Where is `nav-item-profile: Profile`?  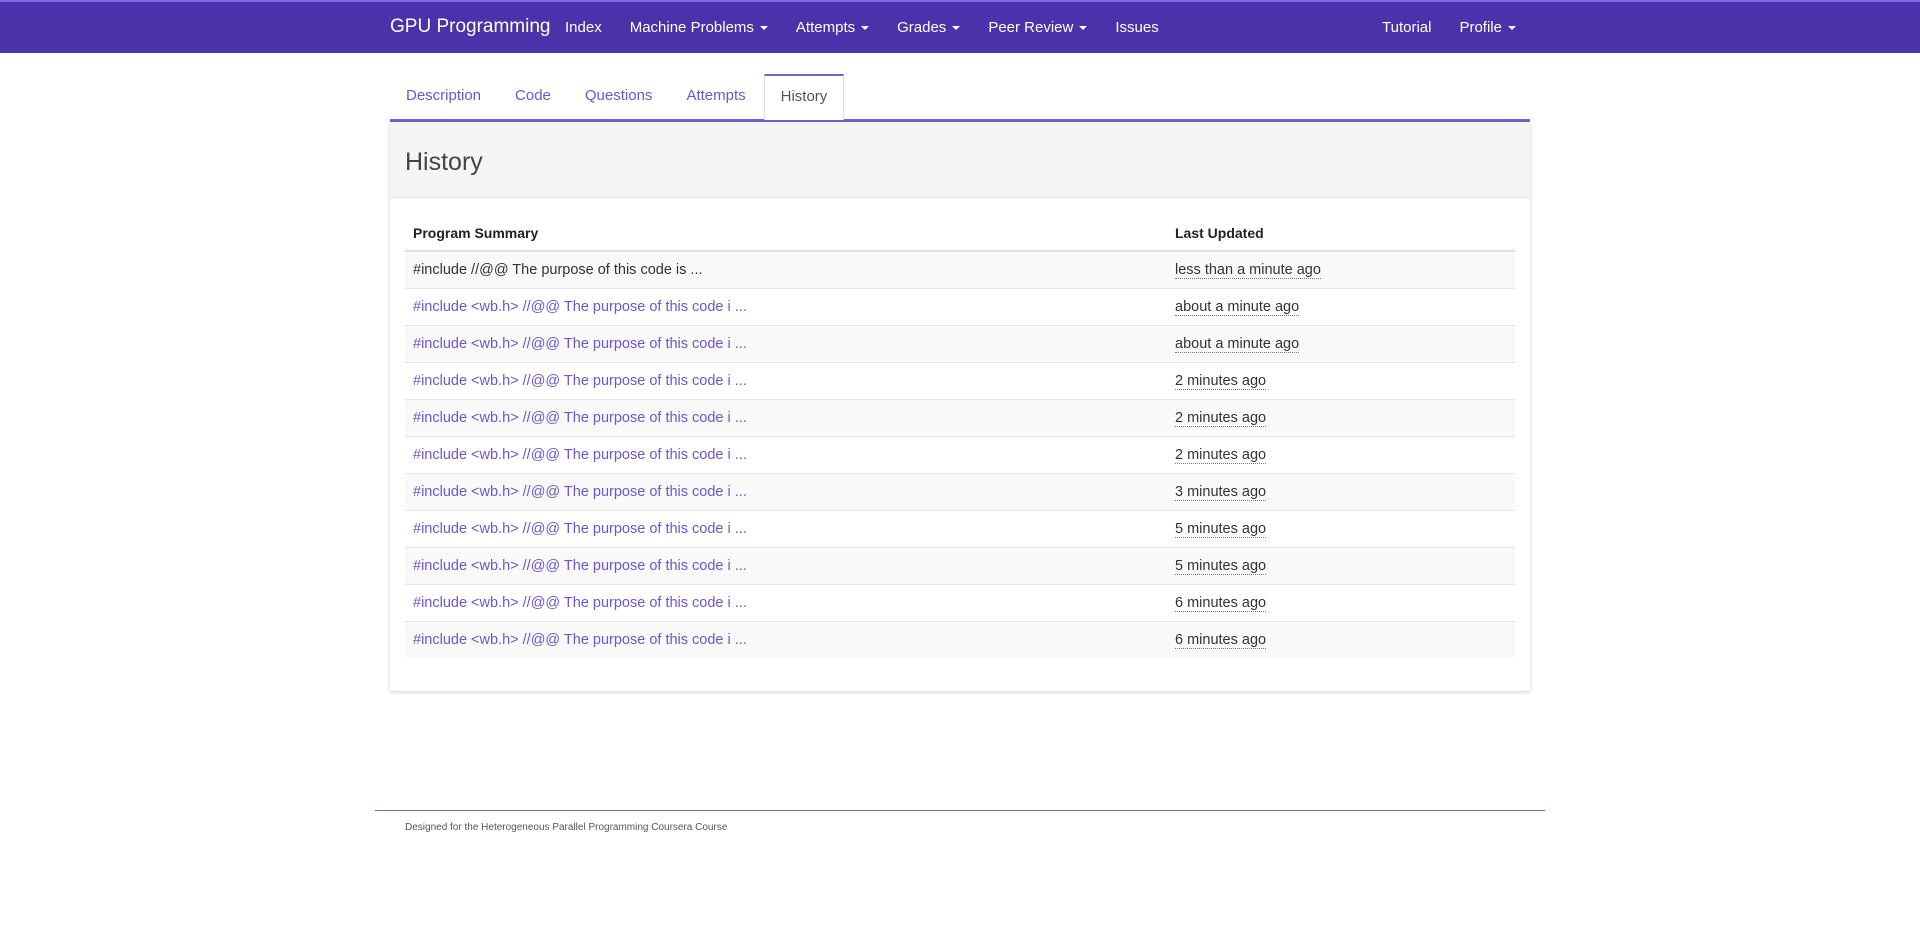 nav-item-profile: Profile is located at coordinates (1487, 27).